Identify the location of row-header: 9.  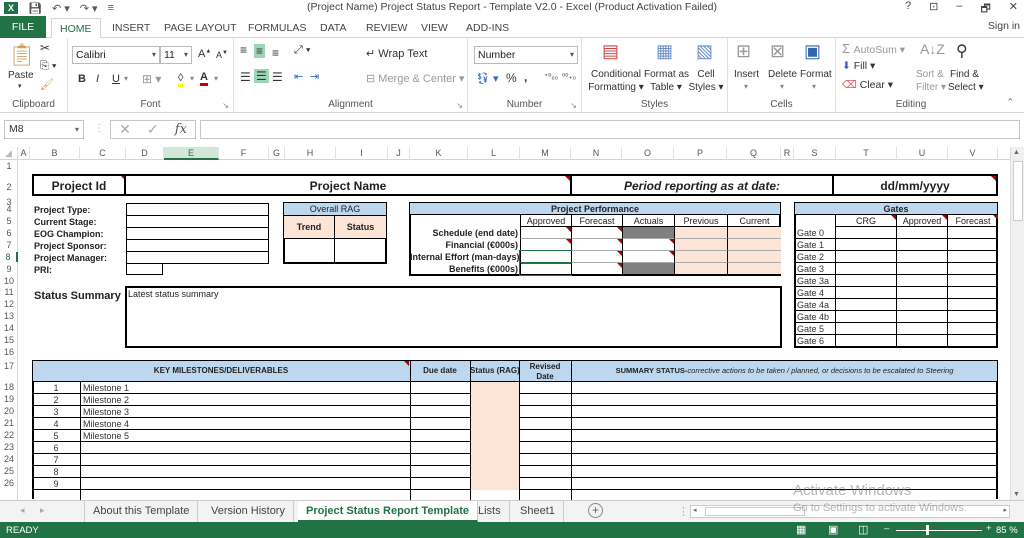
(9, 269).